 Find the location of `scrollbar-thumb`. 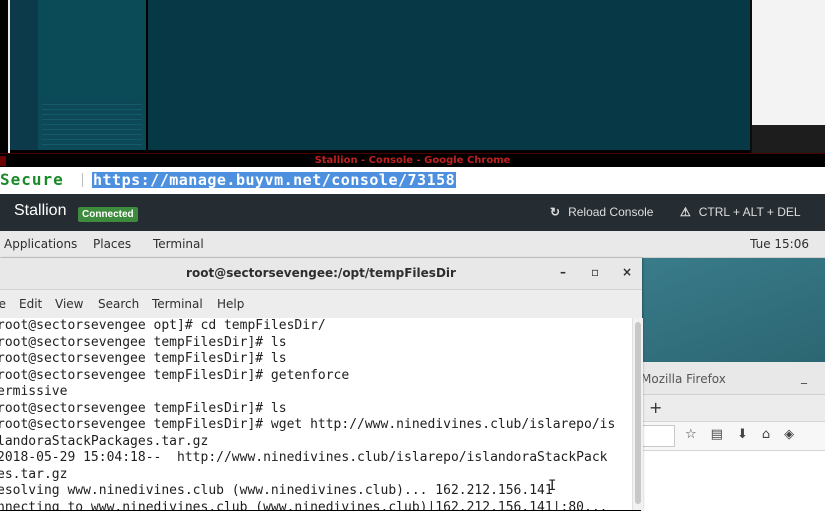

scrollbar-thumb is located at coordinates (638, 413).